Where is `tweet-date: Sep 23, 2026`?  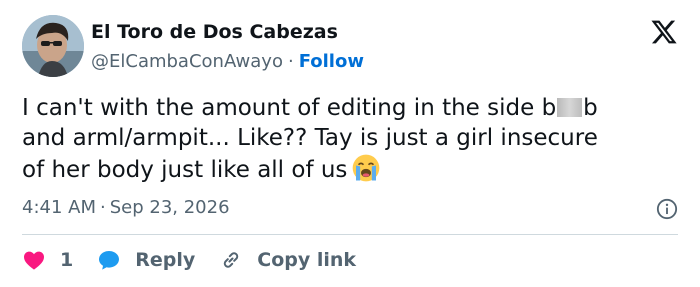 tweet-date: Sep 23, 2026 is located at coordinates (169, 207).